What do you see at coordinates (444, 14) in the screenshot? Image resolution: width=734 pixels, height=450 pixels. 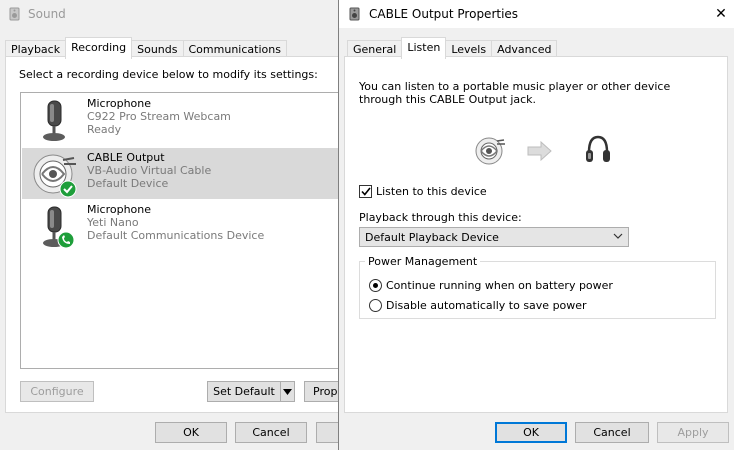 I see `properties-title: CABLE Output Properties` at bounding box center [444, 14].